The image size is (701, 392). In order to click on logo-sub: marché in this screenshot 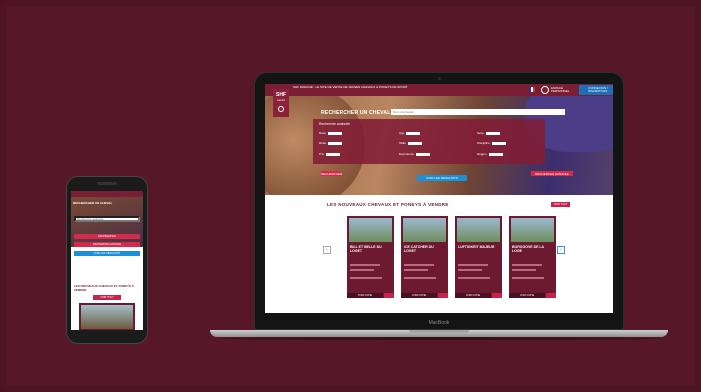, I will do `click(281, 100)`.